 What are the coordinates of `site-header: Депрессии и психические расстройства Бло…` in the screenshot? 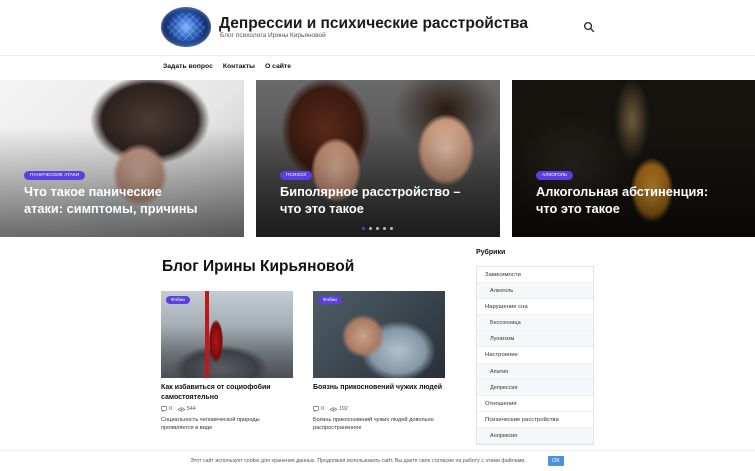 It's located at (377, 28).